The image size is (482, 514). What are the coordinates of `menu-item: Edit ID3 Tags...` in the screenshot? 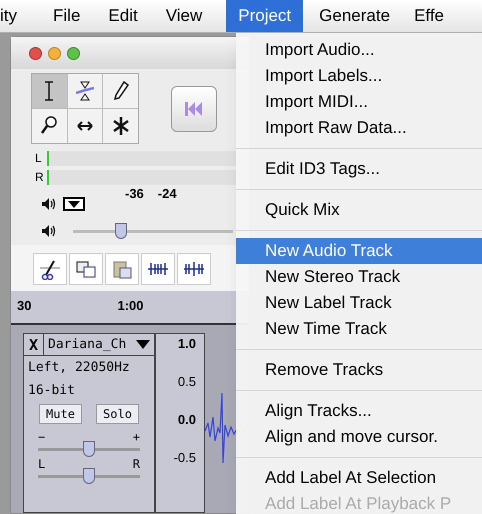 It's located at (359, 169).